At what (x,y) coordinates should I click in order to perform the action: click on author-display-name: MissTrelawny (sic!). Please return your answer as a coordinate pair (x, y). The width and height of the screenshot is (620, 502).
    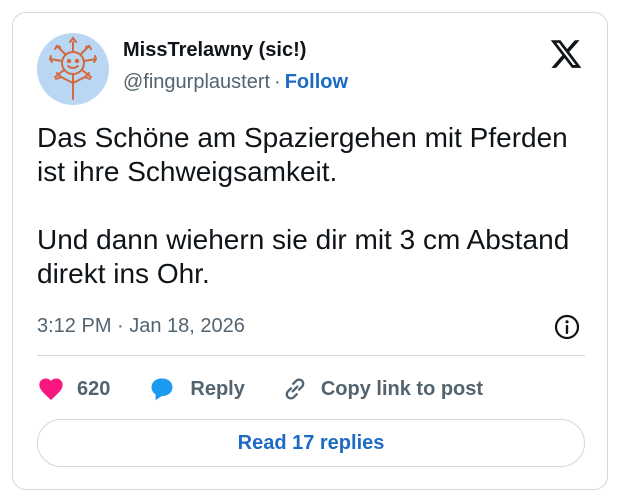
    Looking at the image, I should click on (214, 50).